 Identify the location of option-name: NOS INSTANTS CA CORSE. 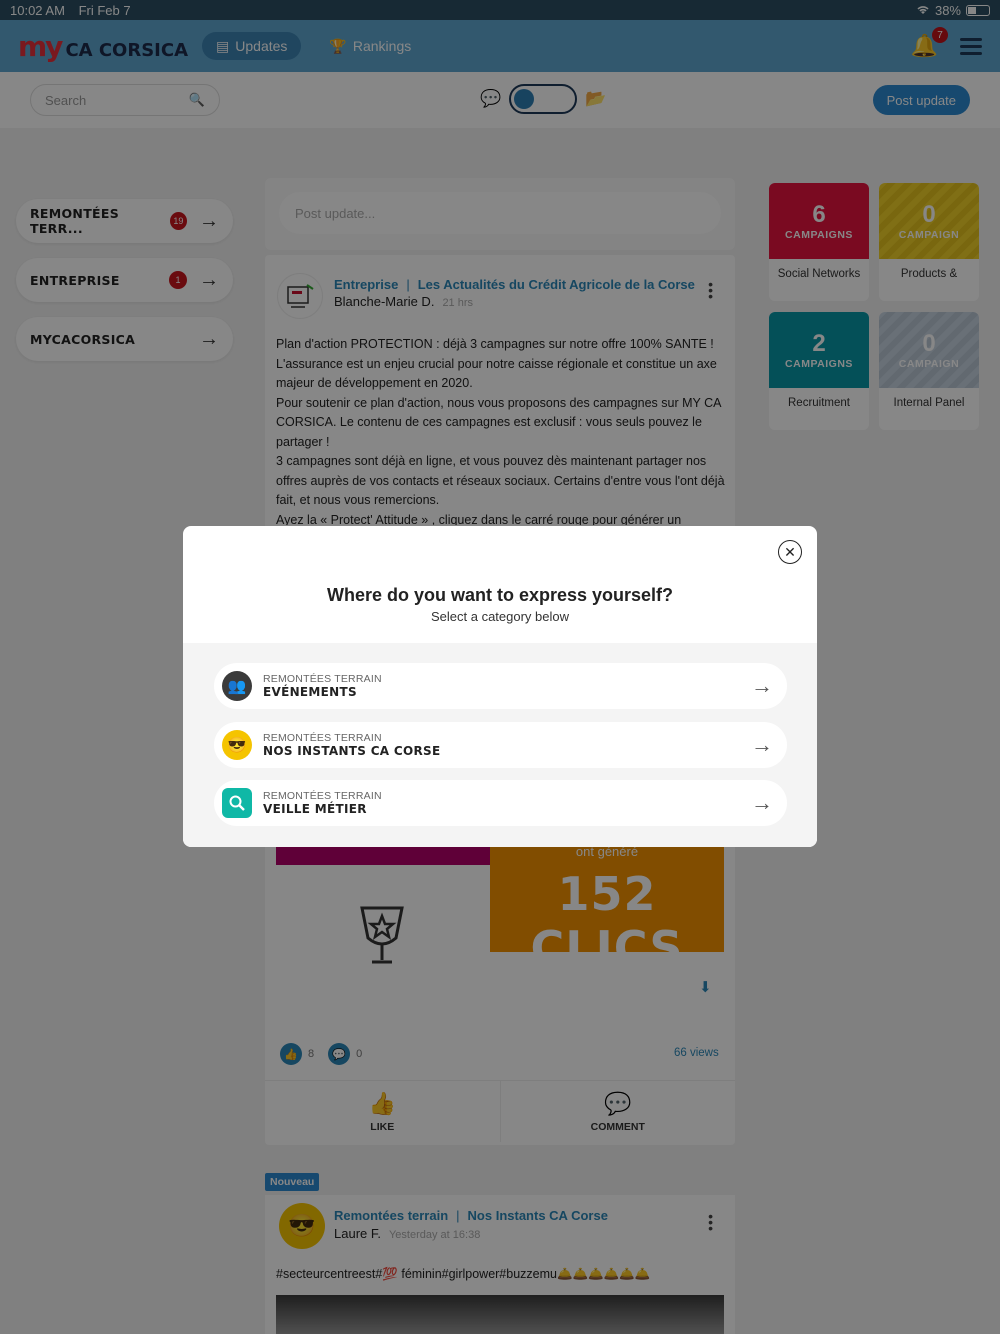
(352, 751).